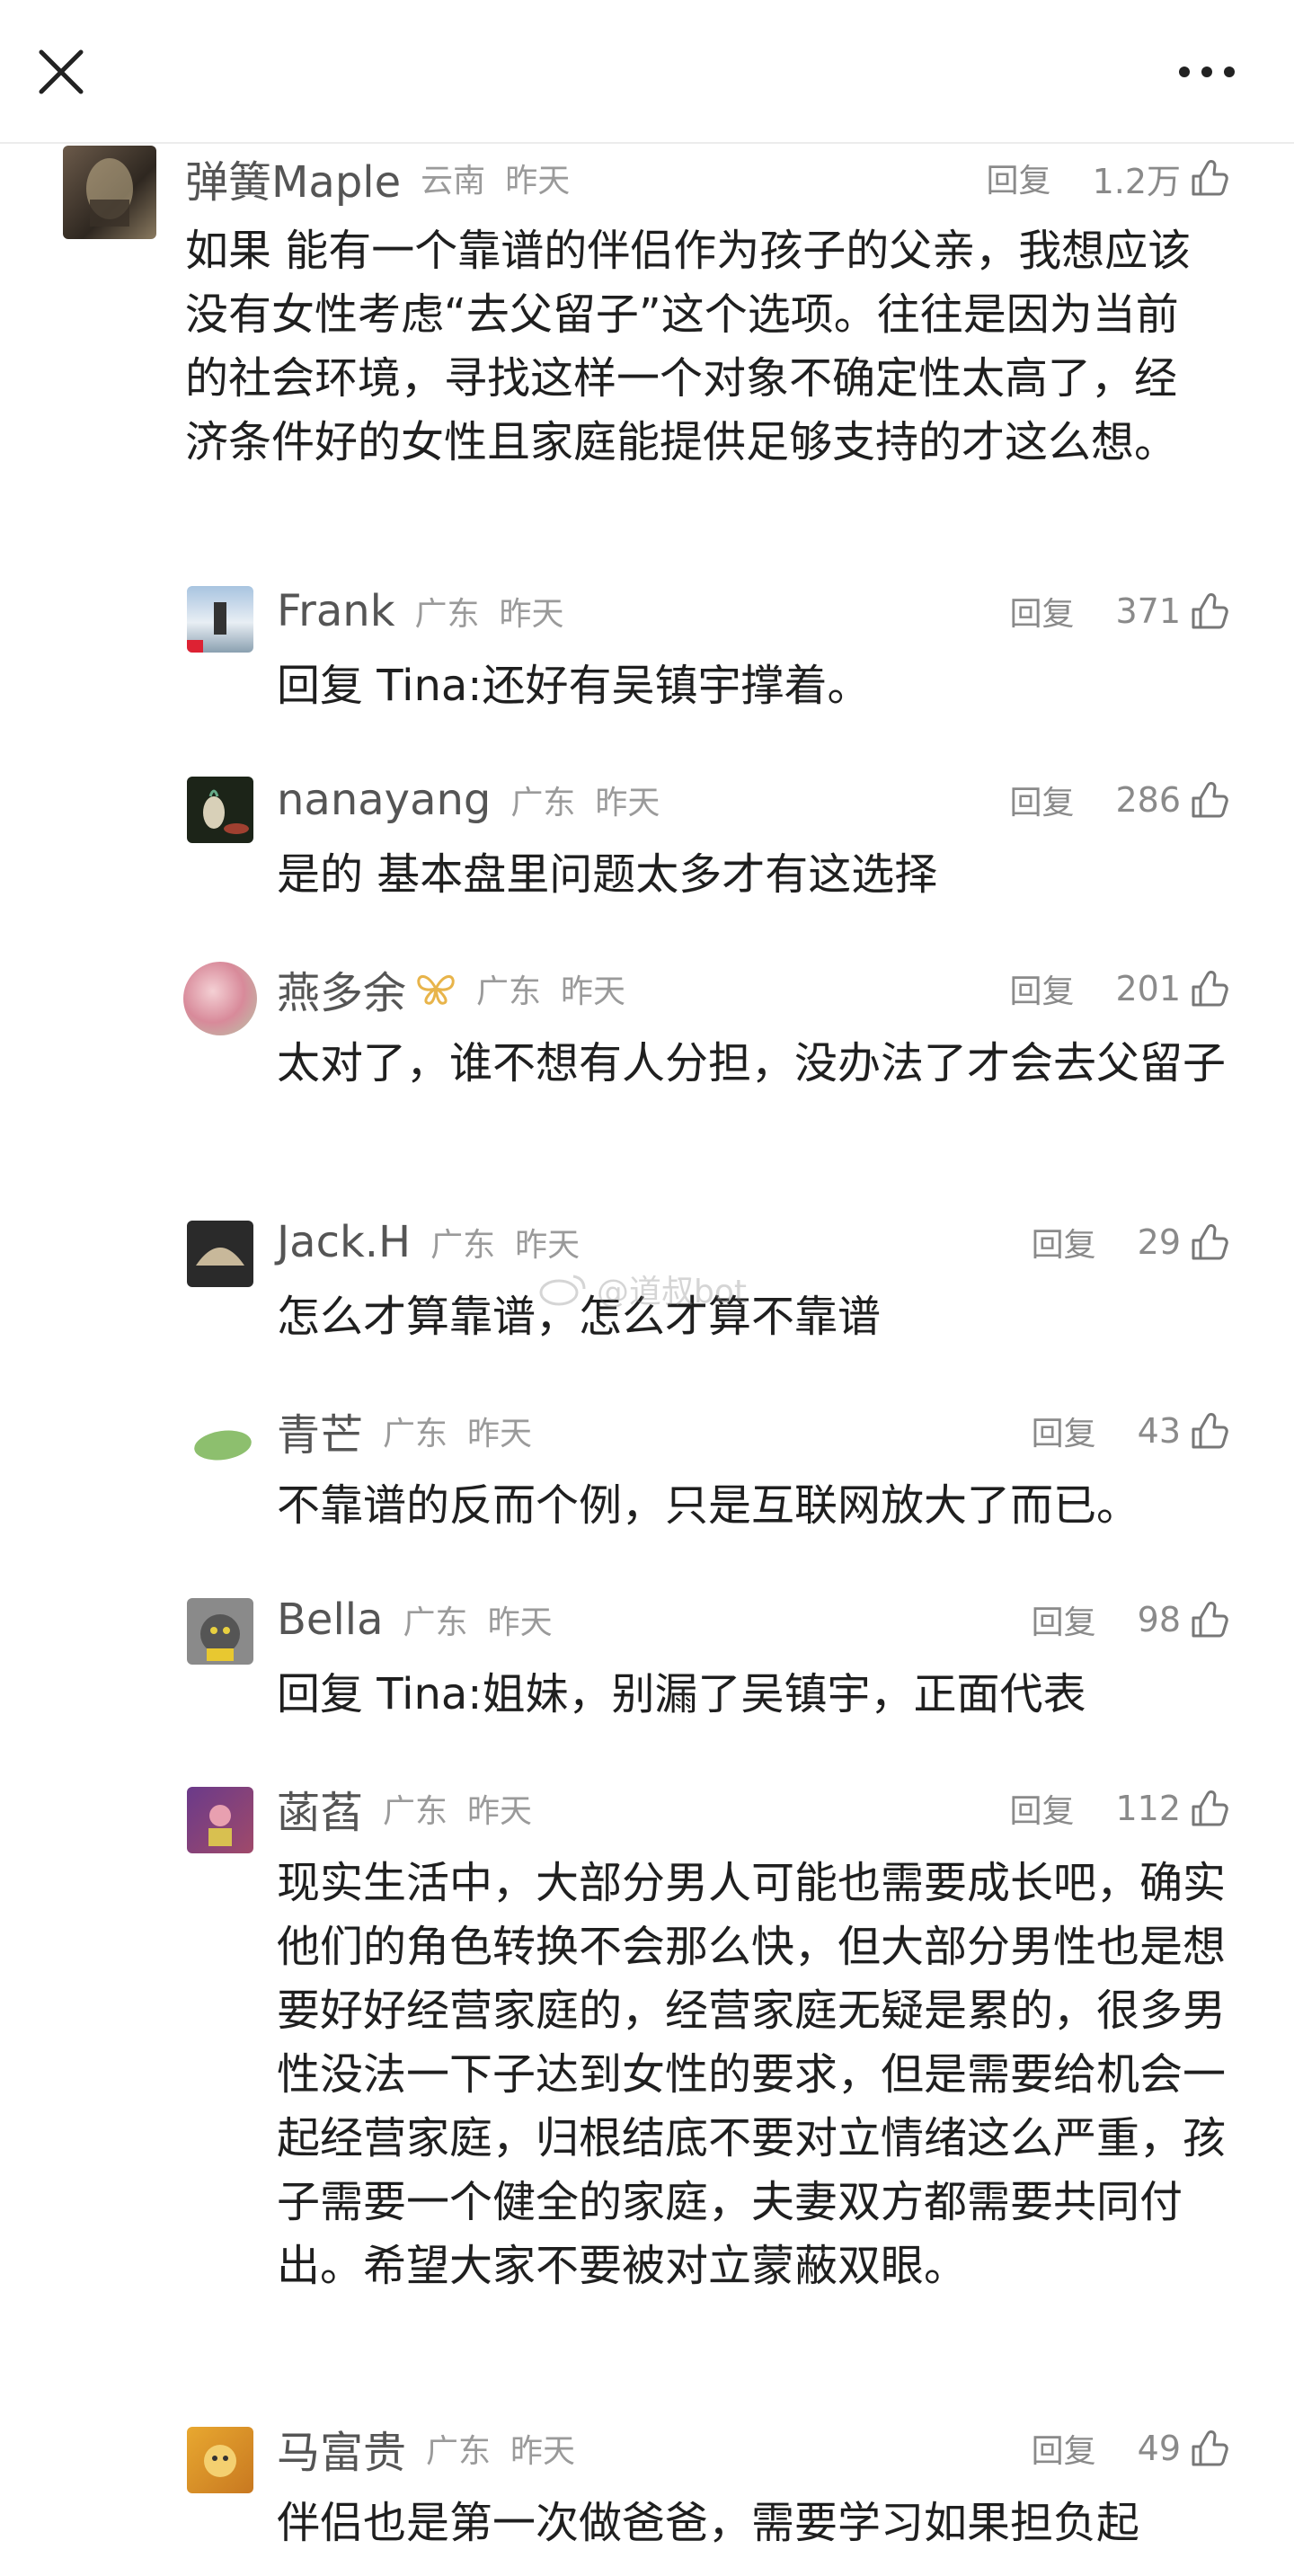 The width and height of the screenshot is (1294, 2576). What do you see at coordinates (1148, 988) in the screenshot?
I see `like-count: 201` at bounding box center [1148, 988].